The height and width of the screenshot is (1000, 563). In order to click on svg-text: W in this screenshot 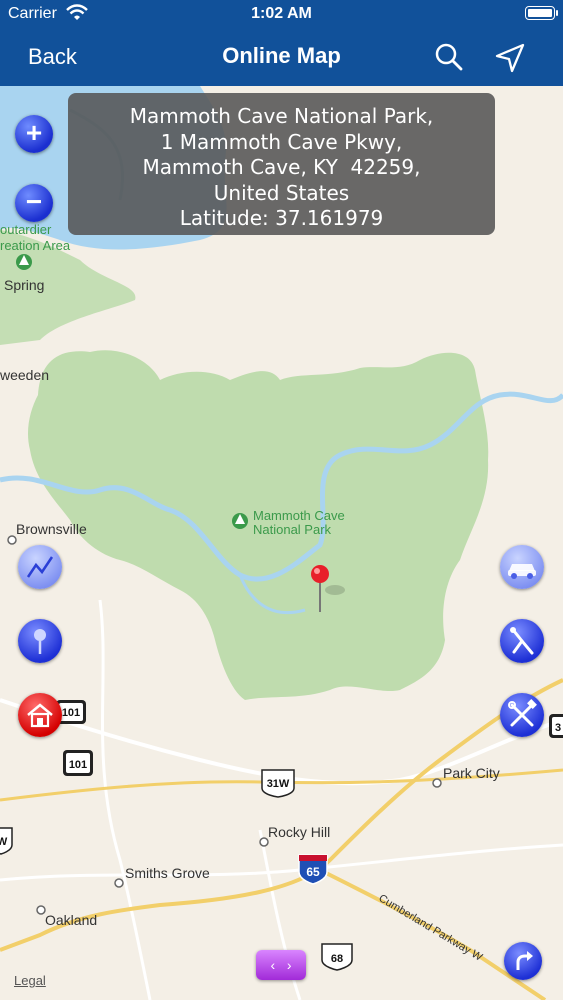, I will do `click(4, 842)`.